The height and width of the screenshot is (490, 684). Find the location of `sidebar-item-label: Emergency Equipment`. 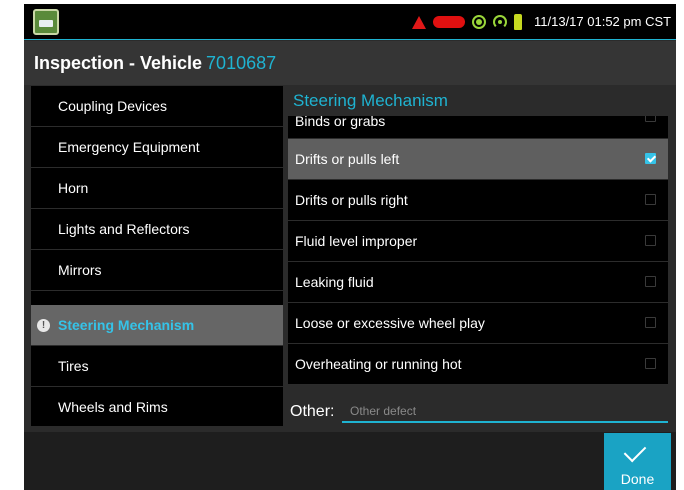

sidebar-item-label: Emergency Equipment is located at coordinates (129, 147).